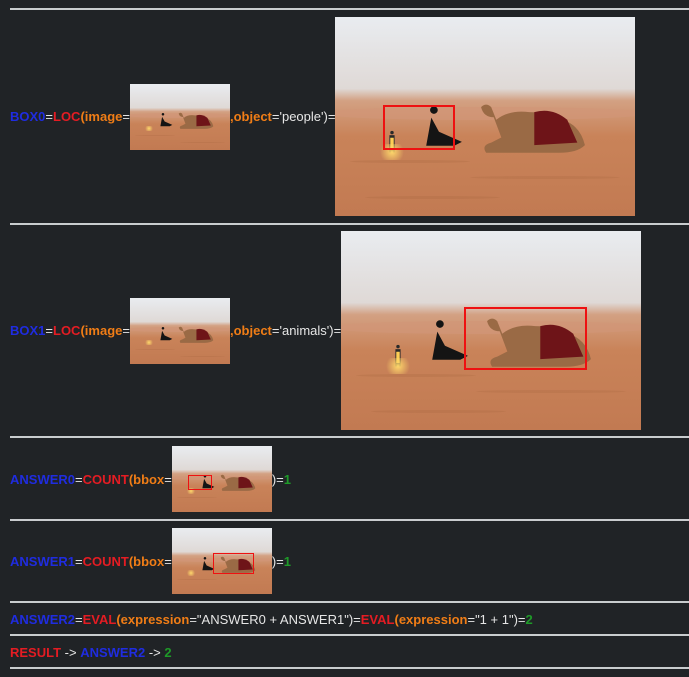 The width and height of the screenshot is (689, 677). What do you see at coordinates (301, 116) in the screenshot?
I see `argument-value: 'people'` at bounding box center [301, 116].